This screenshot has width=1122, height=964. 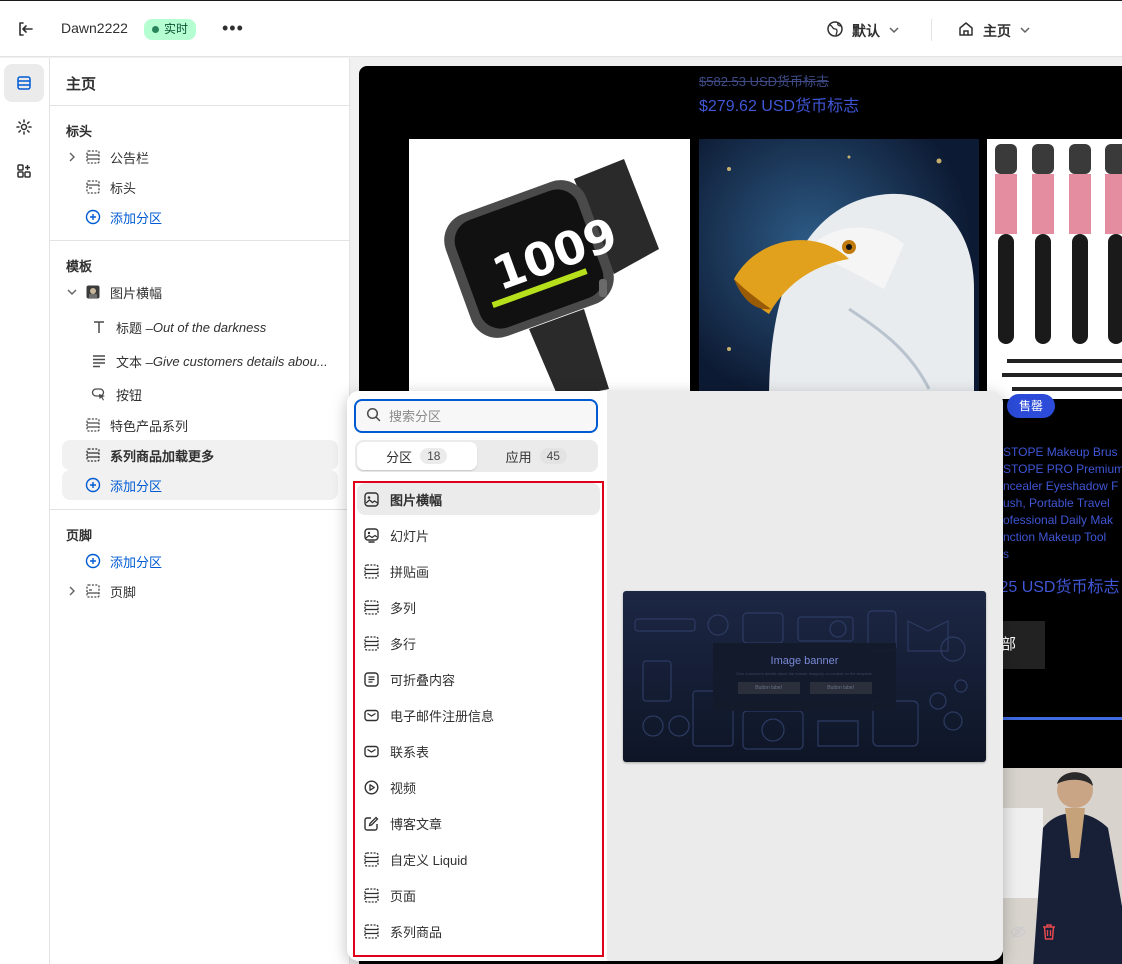 I want to click on rail-apps-button, so click(x=24, y=171).